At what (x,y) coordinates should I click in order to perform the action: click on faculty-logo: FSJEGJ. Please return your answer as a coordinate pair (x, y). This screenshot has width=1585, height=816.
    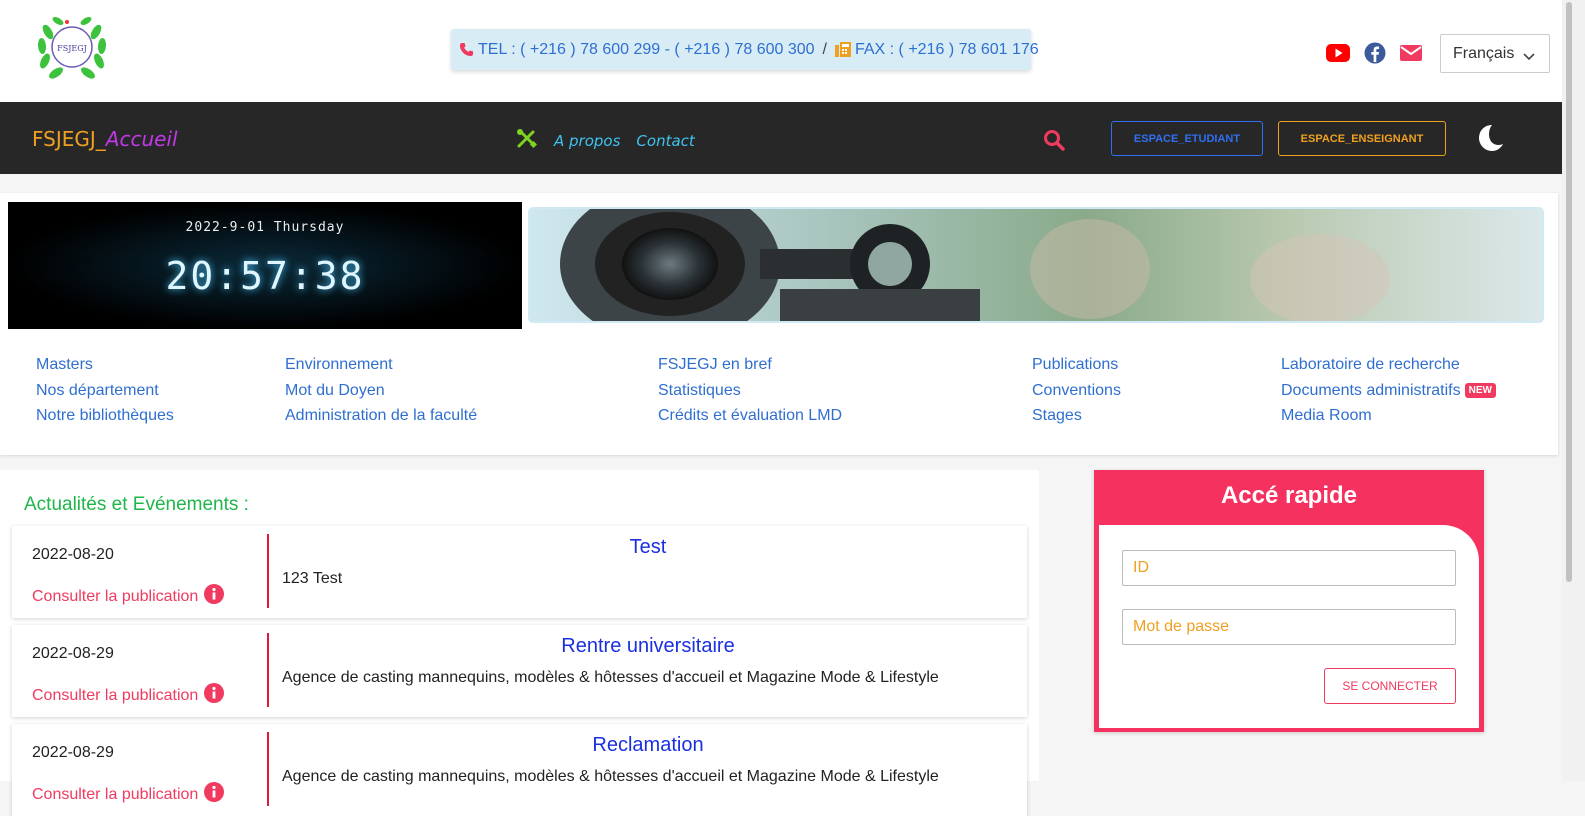
    Looking at the image, I should click on (72, 48).